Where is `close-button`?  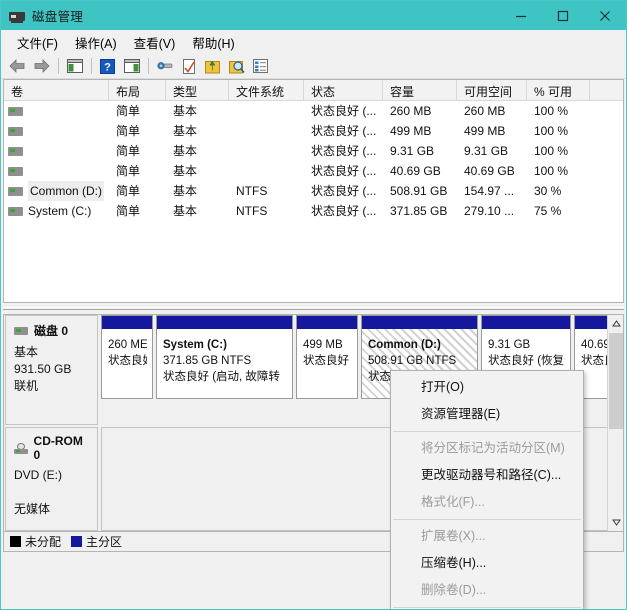
close-button is located at coordinates (605, 15).